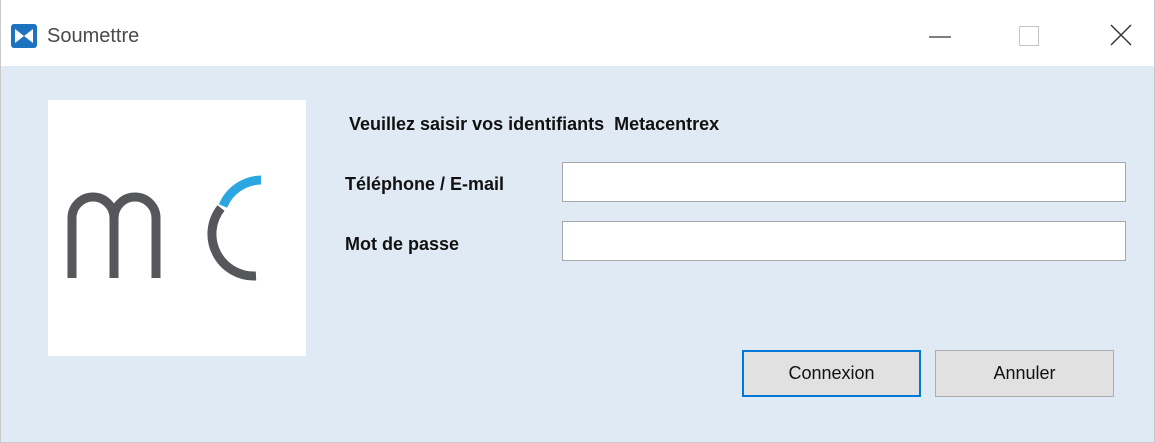  I want to click on close-button, so click(1120, 36).